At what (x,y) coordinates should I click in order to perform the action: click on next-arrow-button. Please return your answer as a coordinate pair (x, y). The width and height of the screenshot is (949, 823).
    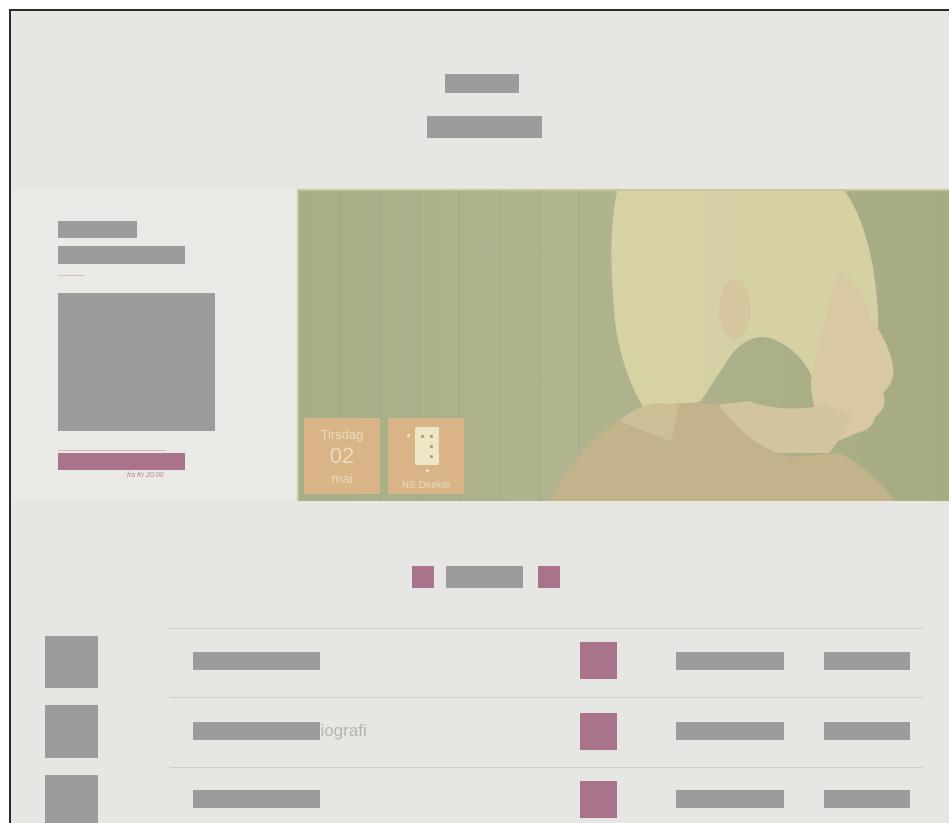
    Looking at the image, I should click on (549, 577).